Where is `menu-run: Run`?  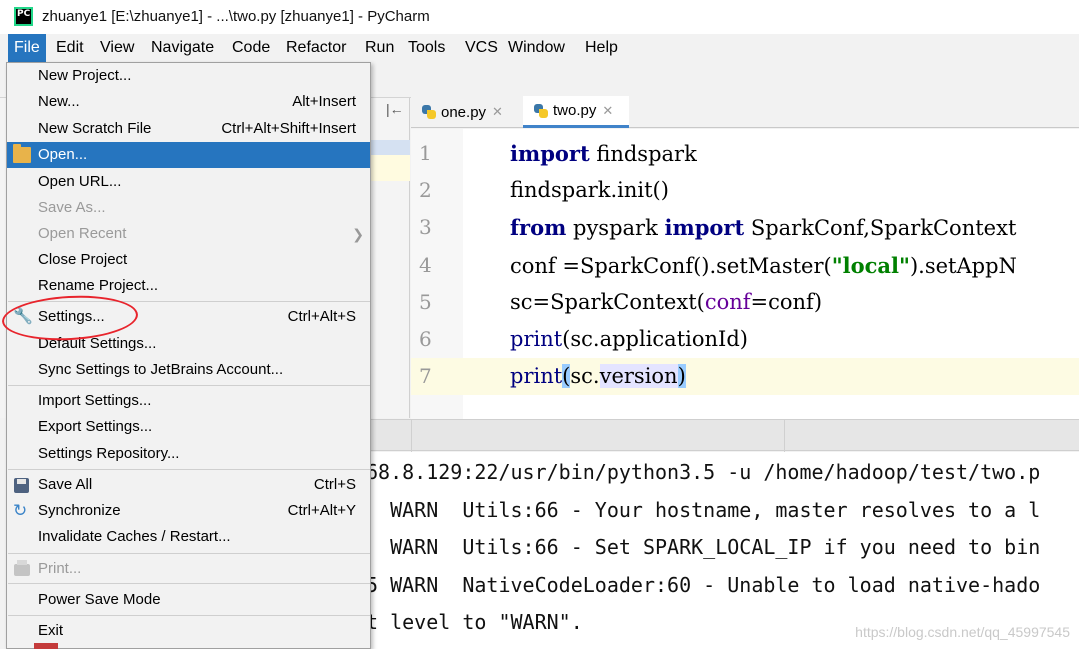
menu-run: Run is located at coordinates (379, 48).